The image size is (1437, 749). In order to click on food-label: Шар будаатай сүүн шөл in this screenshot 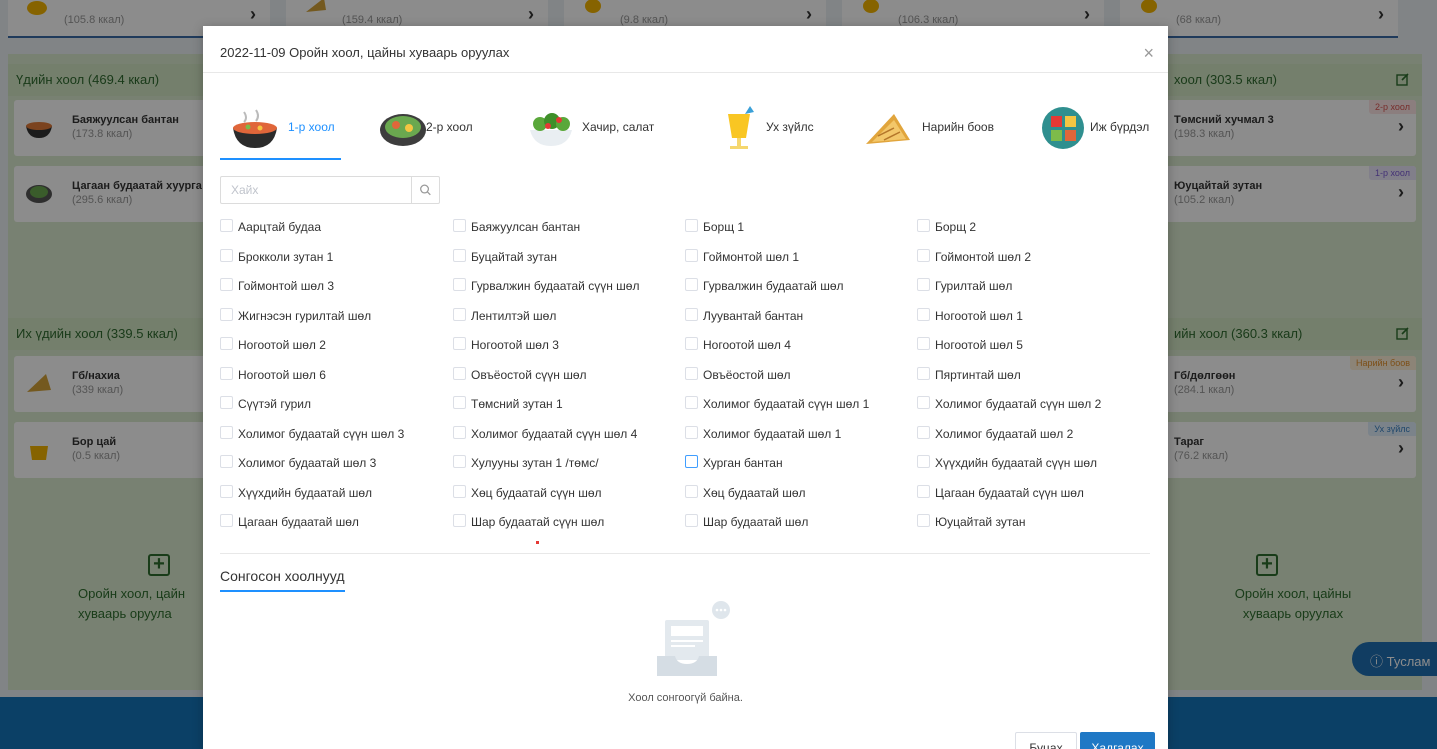, I will do `click(538, 522)`.